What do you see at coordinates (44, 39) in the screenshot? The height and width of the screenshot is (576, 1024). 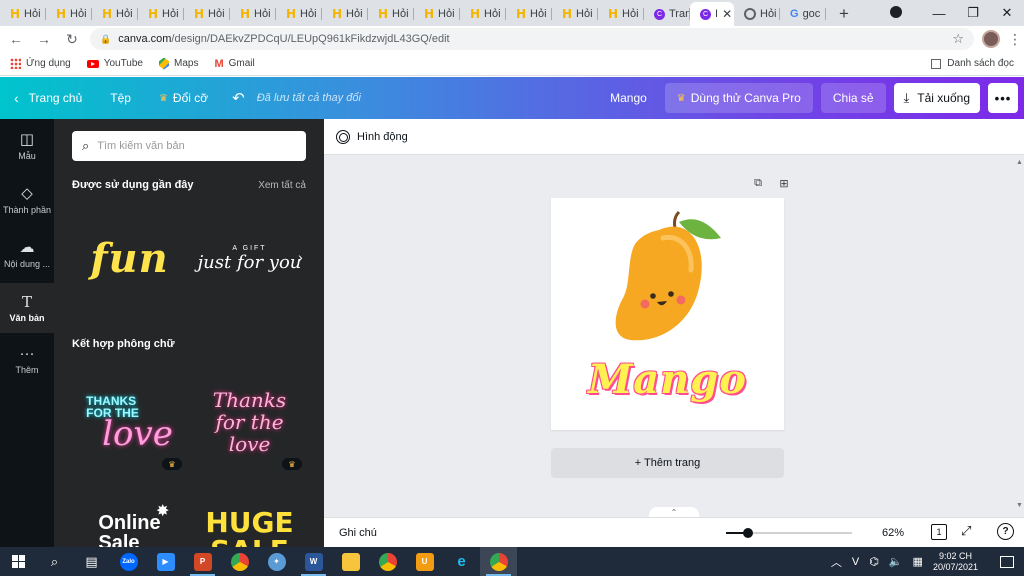 I see `forward-button: →` at bounding box center [44, 39].